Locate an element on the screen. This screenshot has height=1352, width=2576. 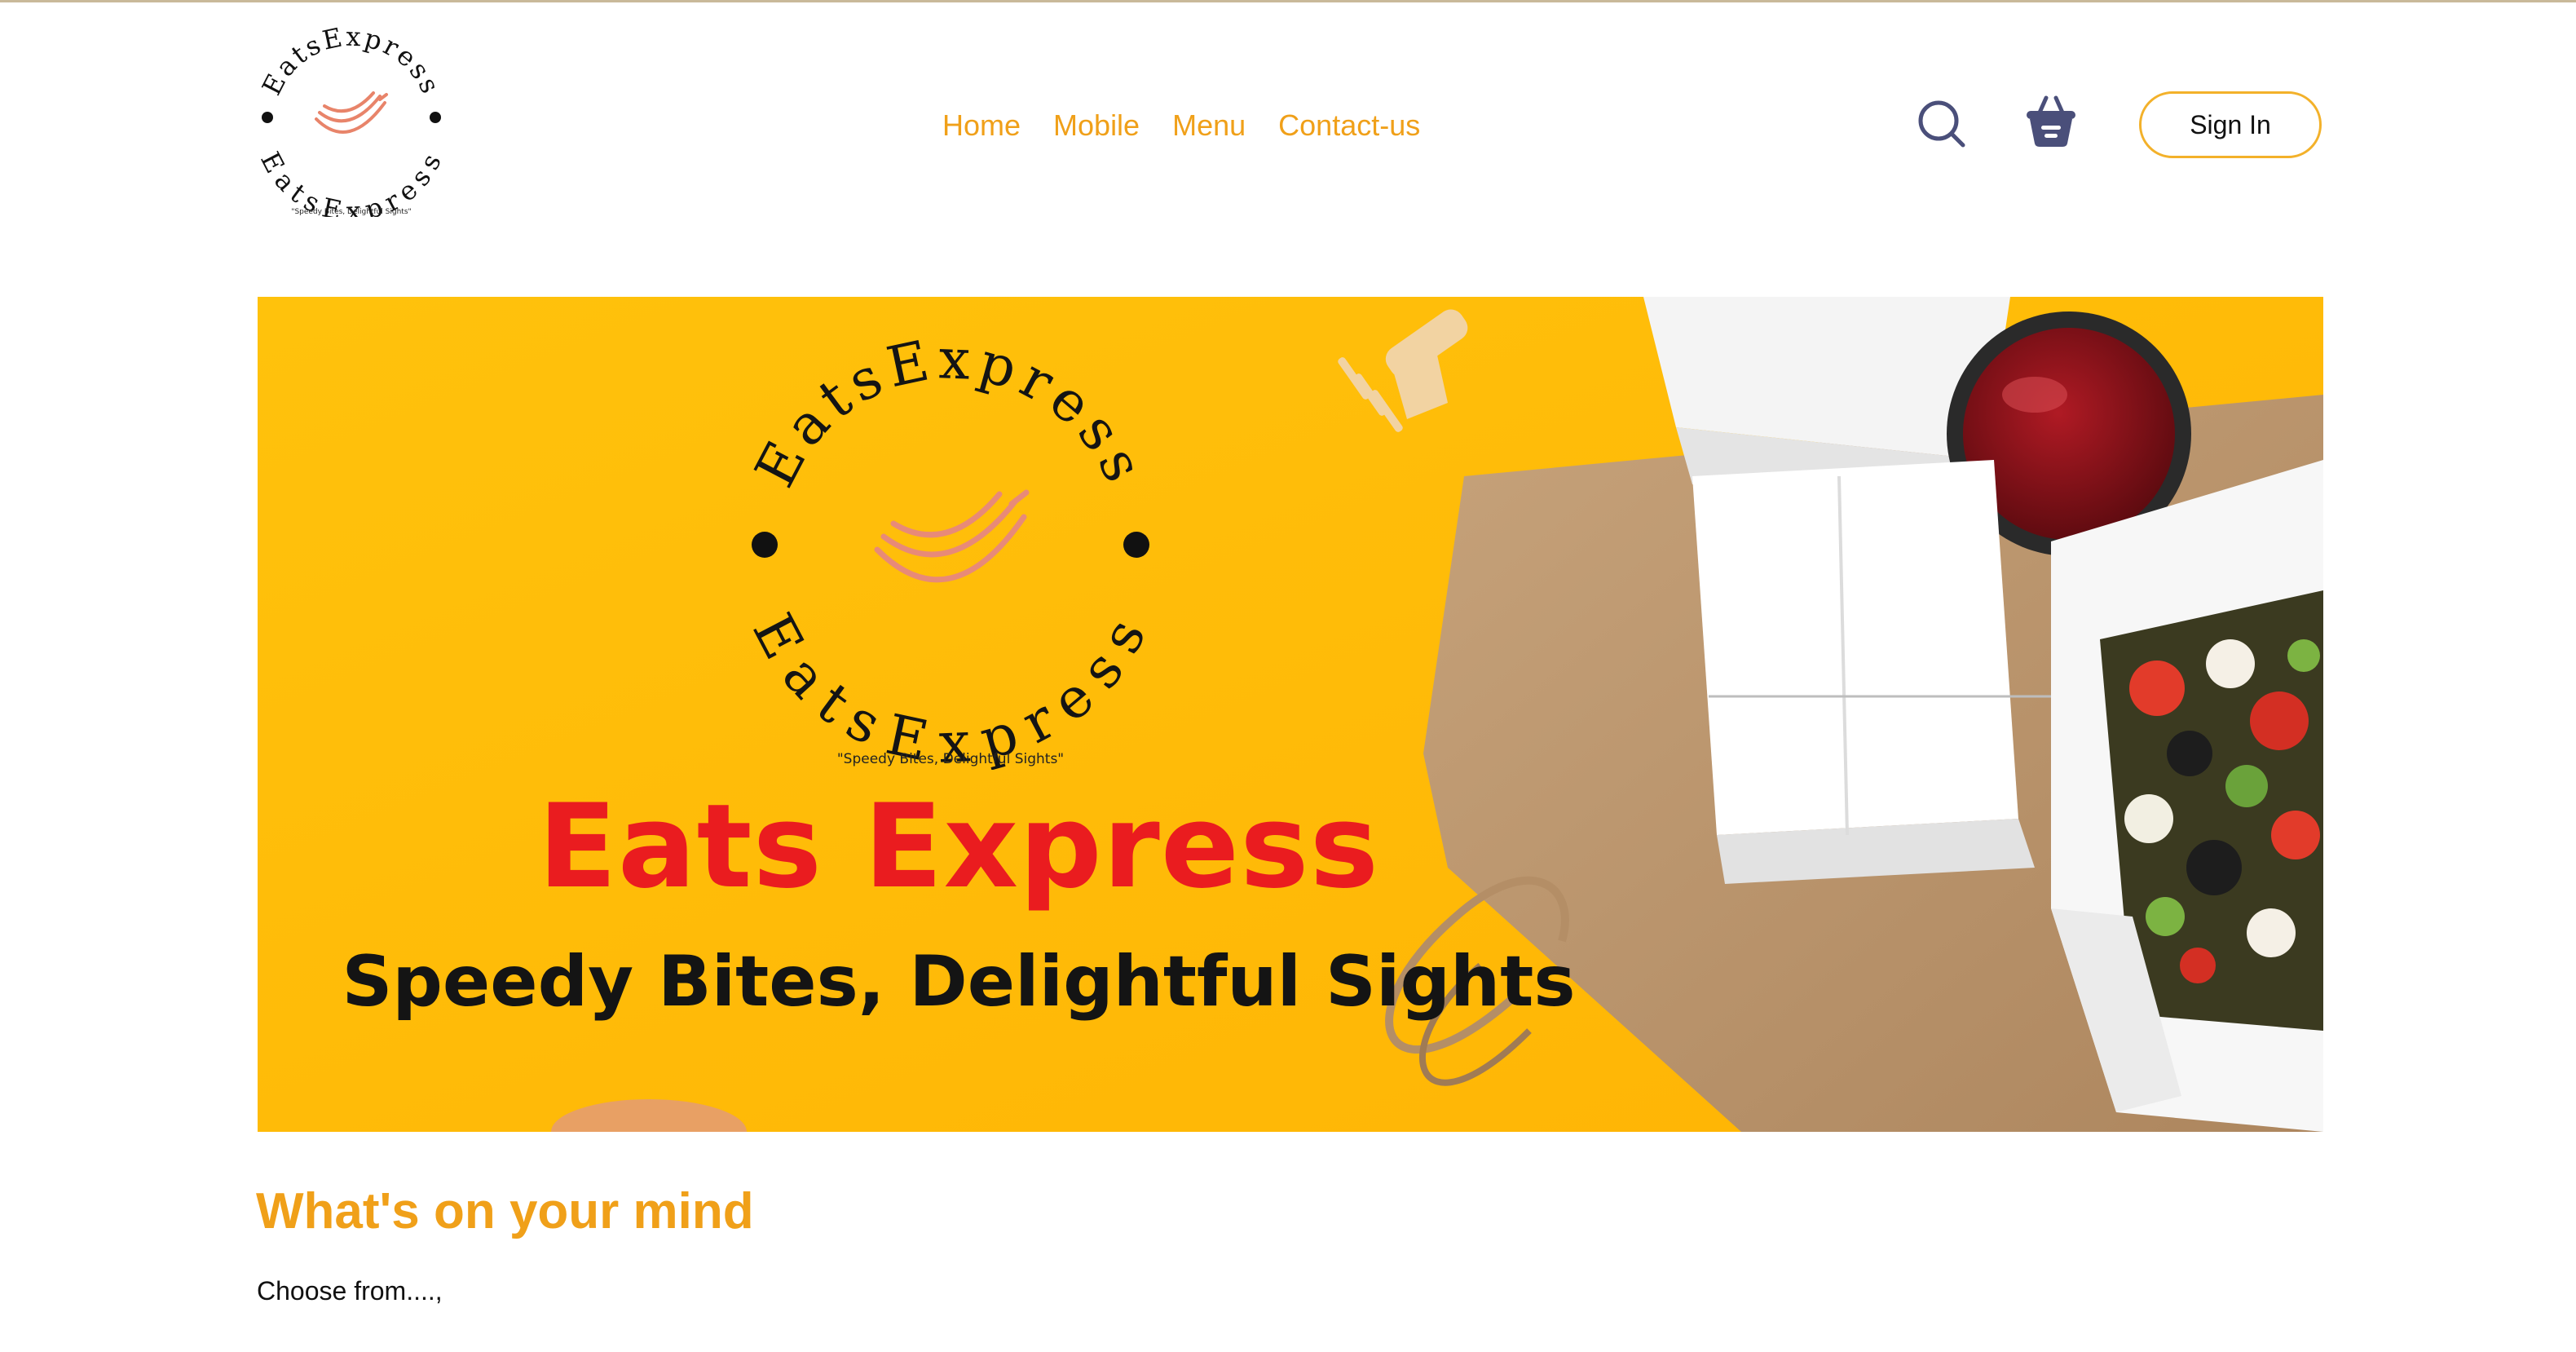
sign-in-button: Sign In is located at coordinates (2230, 125).